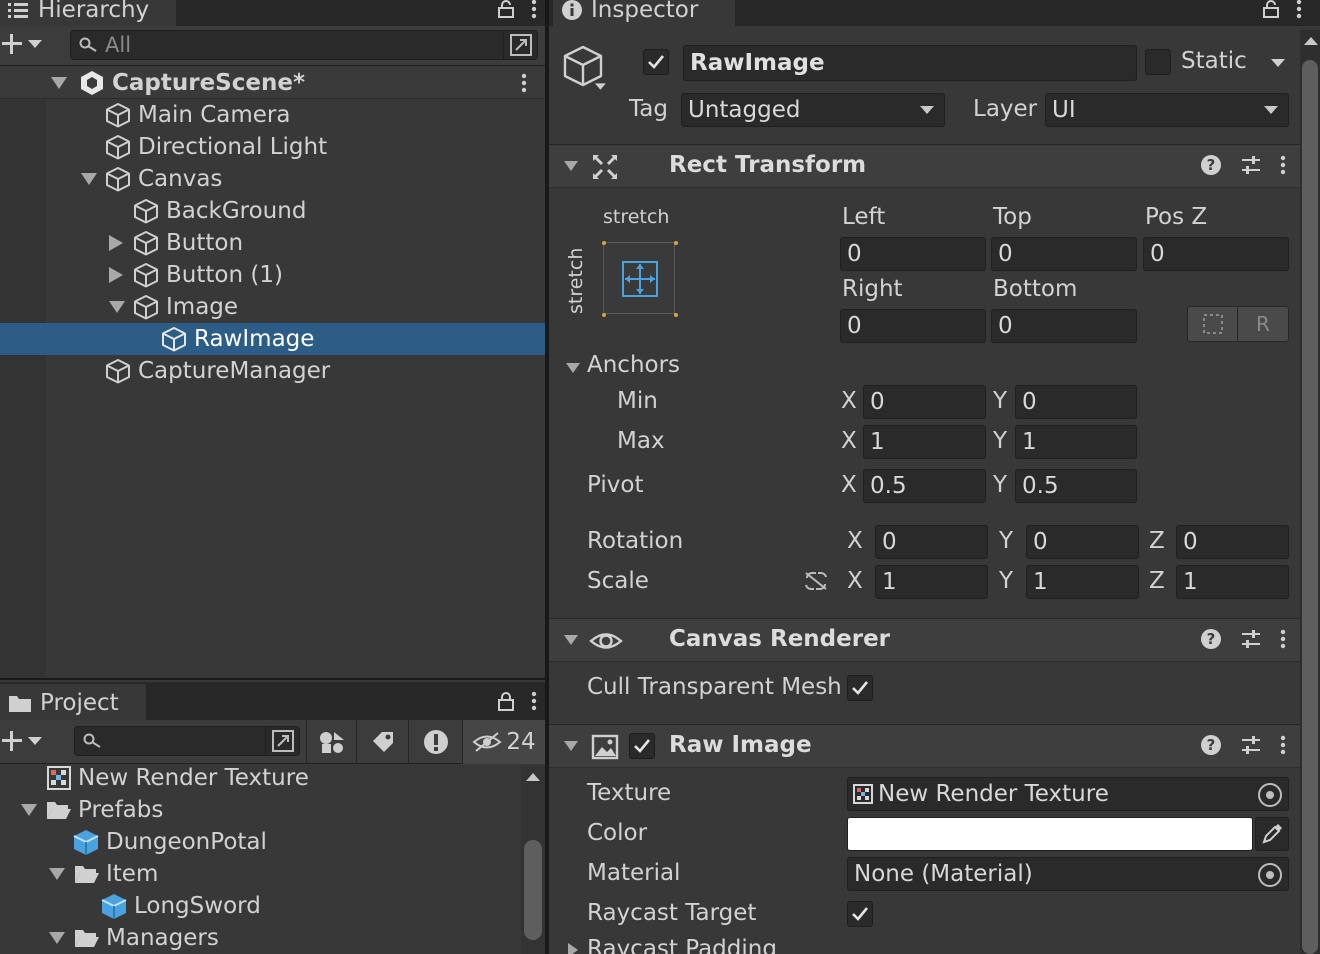 Image resolution: width=1320 pixels, height=954 pixels. Describe the element at coordinates (272, 115) in the screenshot. I see `hierarchy-item-main-camera: Main Camera` at that location.